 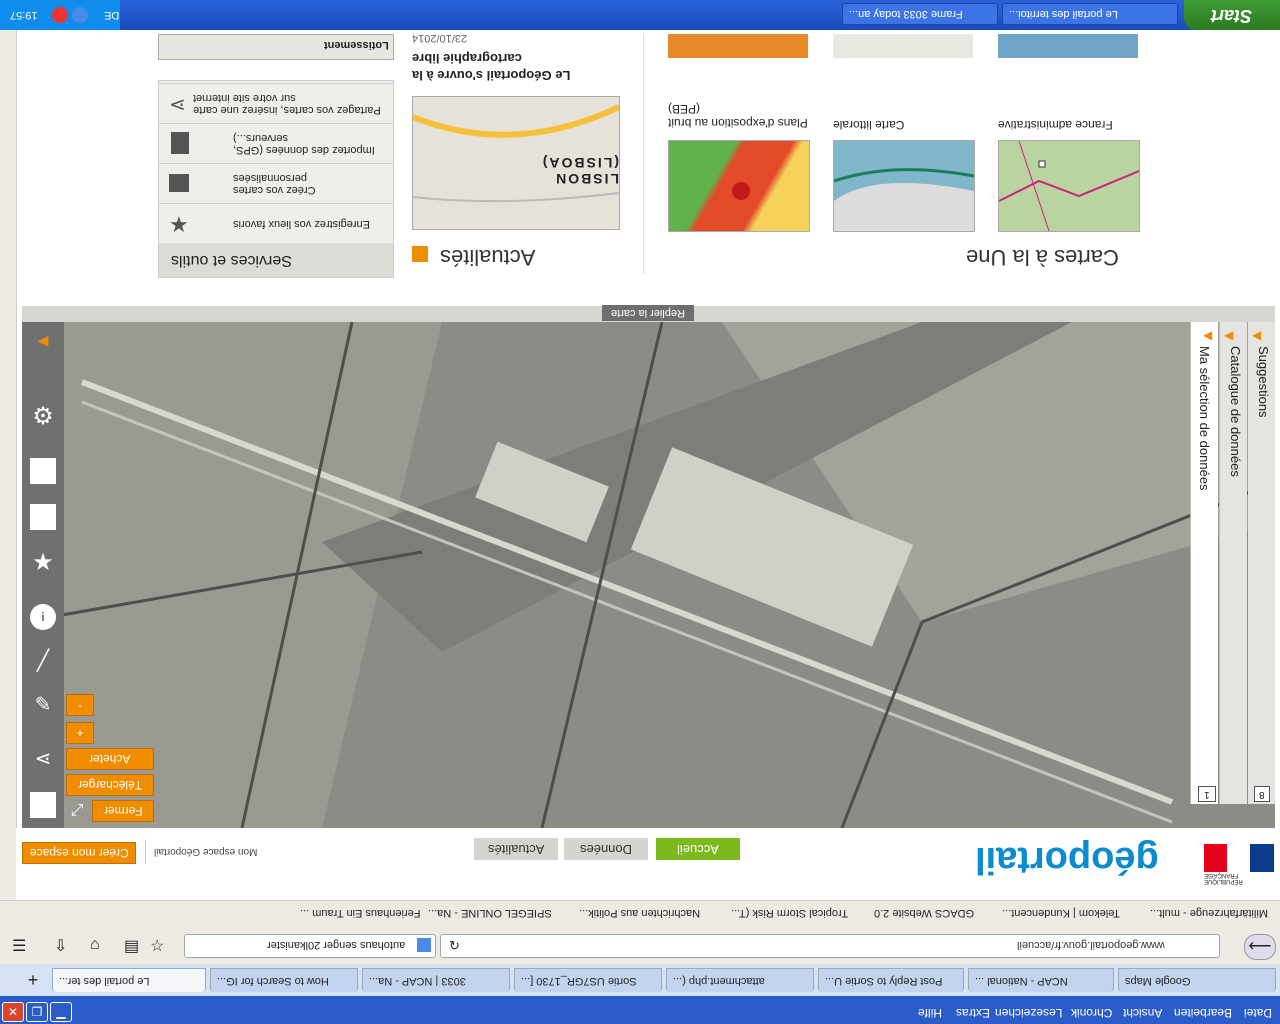 I want to click on marianne-logo: RÉPUBLIQUE FRANÇAISE, so click(x=1239, y=864).